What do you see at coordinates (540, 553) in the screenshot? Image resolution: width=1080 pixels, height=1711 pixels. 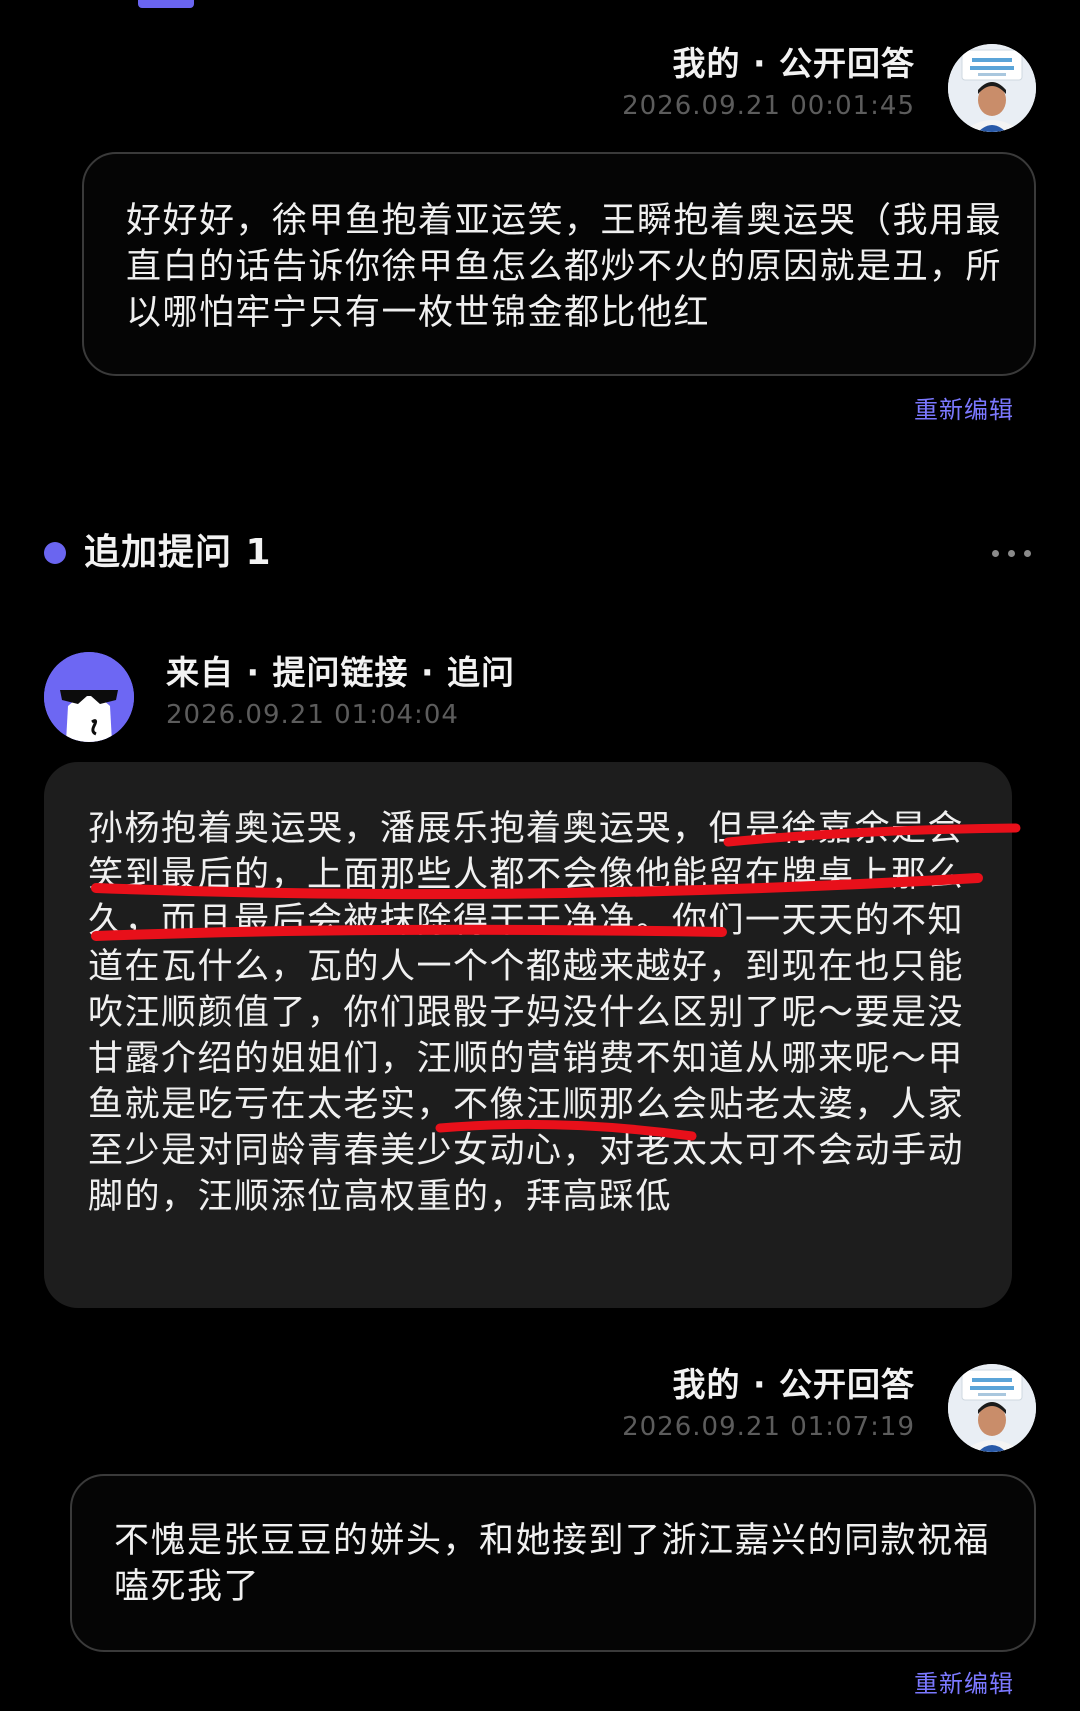 I see `followup-header: 追加提问 1` at bounding box center [540, 553].